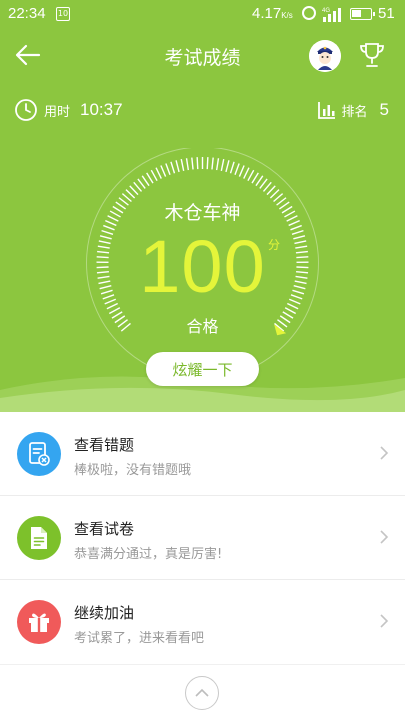 This screenshot has height=720, width=405. What do you see at coordinates (274, 245) in the screenshot?
I see `score-unit: 分` at bounding box center [274, 245].